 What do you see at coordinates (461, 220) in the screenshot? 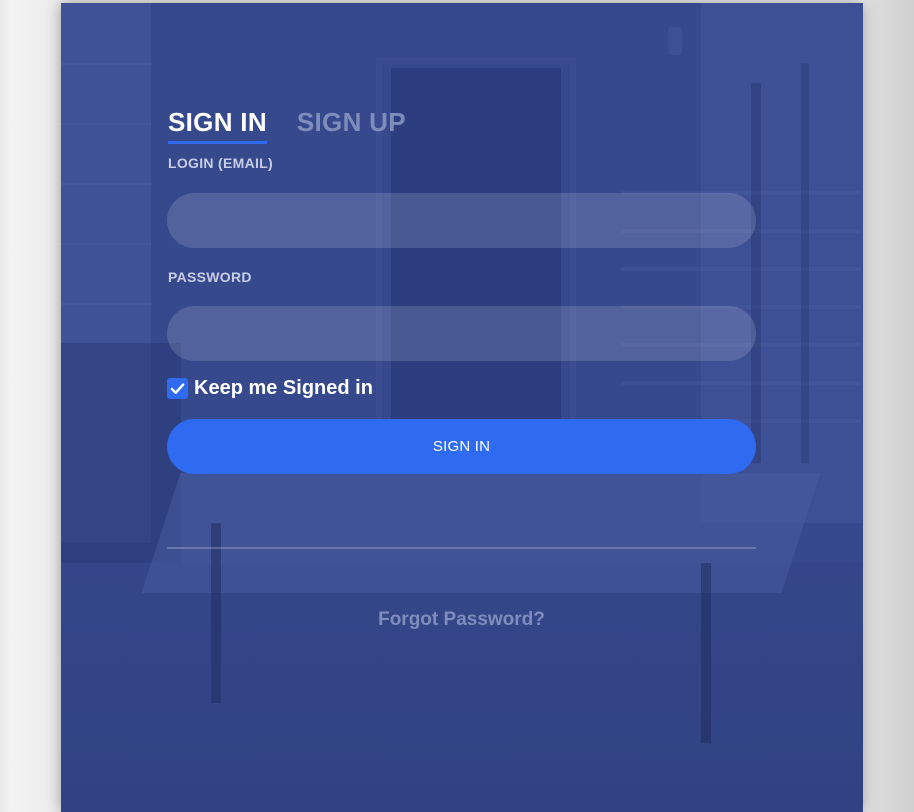
I see `email-field` at bounding box center [461, 220].